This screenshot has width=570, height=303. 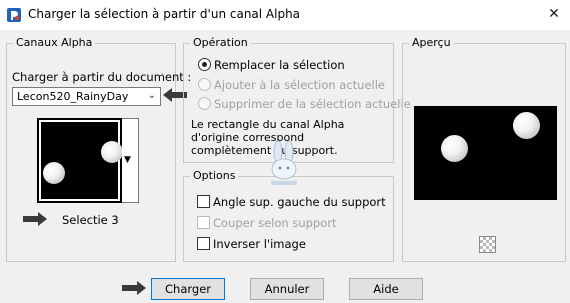 What do you see at coordinates (485, 153) in the screenshot?
I see `selection-preview` at bounding box center [485, 153].